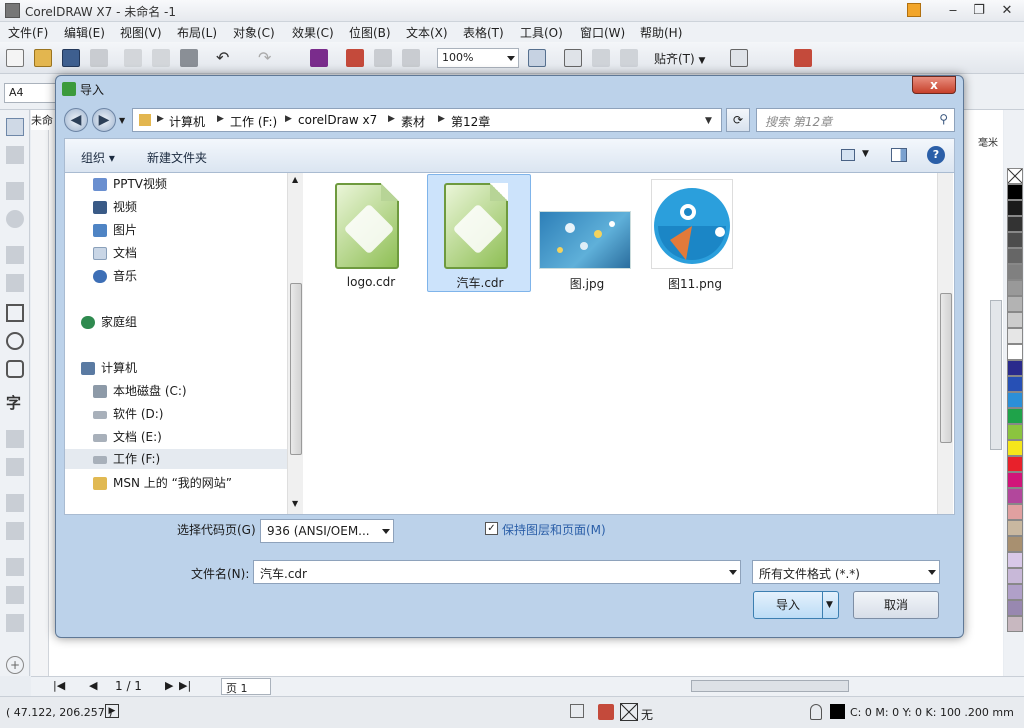  What do you see at coordinates (899, 155) in the screenshot?
I see `preview-pane-icon` at bounding box center [899, 155].